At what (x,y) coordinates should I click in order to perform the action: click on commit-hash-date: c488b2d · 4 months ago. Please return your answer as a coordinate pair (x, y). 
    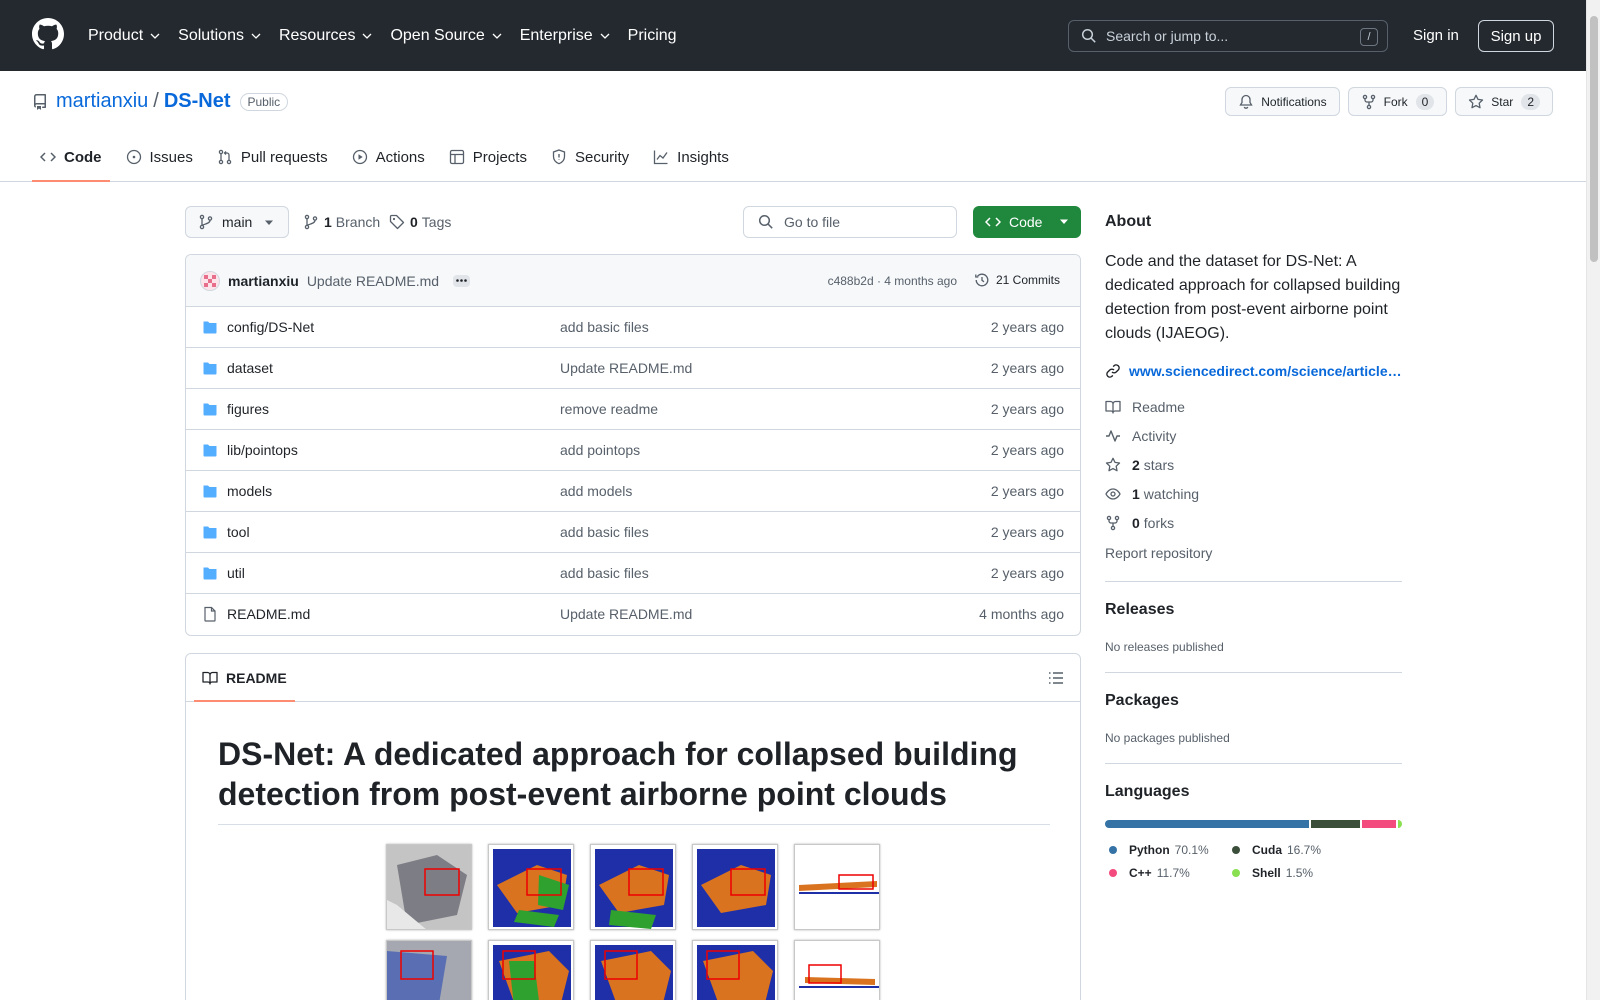
    Looking at the image, I should click on (892, 281).